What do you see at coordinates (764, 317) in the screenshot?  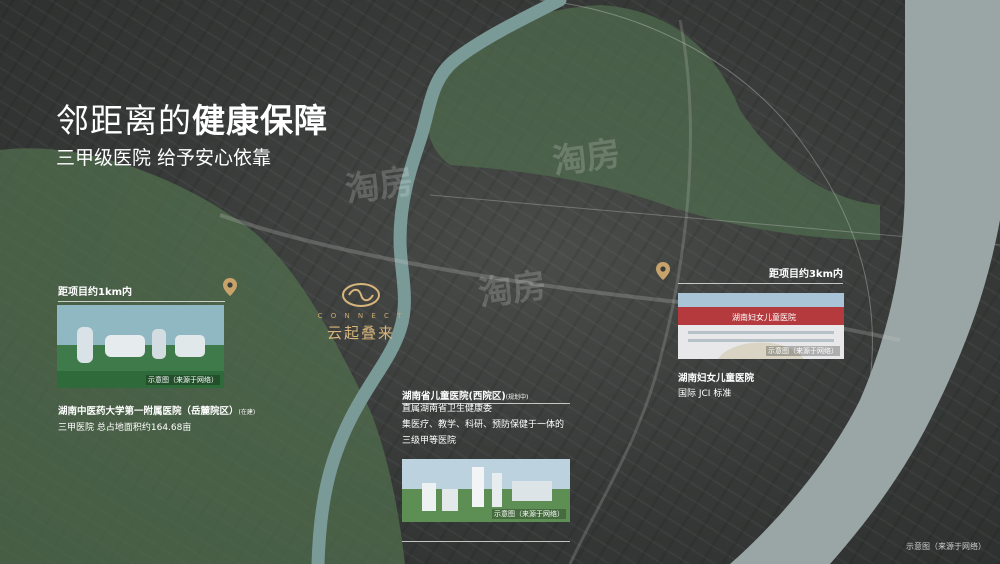 I see `hospital-sign: 湖南妇女儿童医院` at bounding box center [764, 317].